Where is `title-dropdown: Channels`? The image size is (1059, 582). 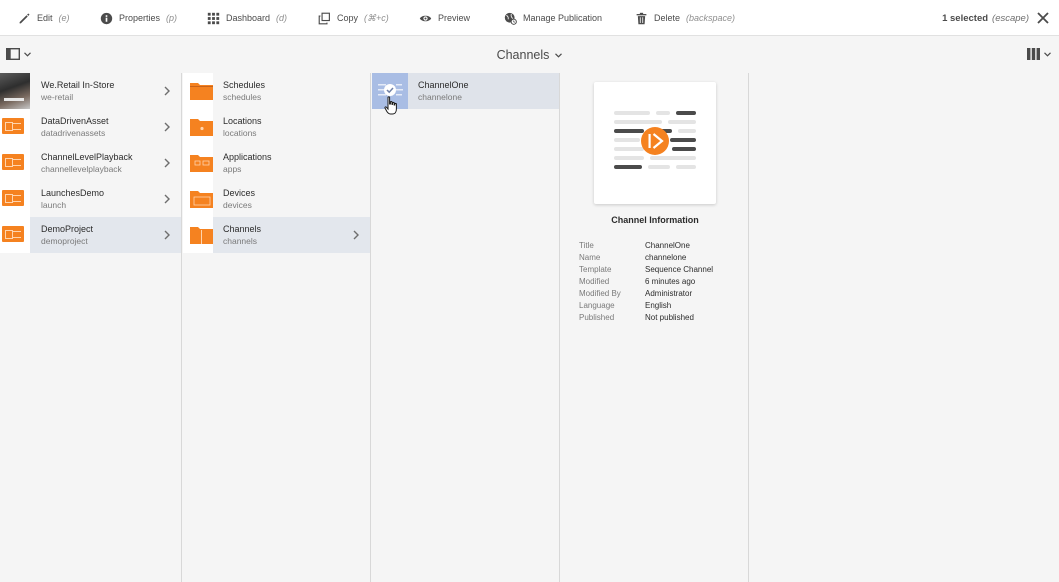 title-dropdown: Channels is located at coordinates (529, 55).